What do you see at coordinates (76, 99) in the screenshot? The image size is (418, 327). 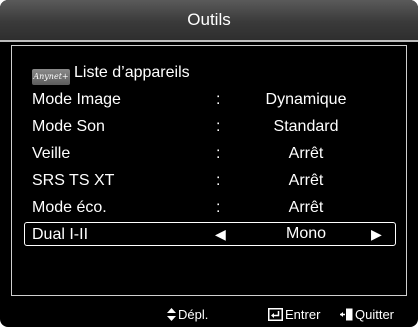 I see `setting-label: Mode Image` at bounding box center [76, 99].